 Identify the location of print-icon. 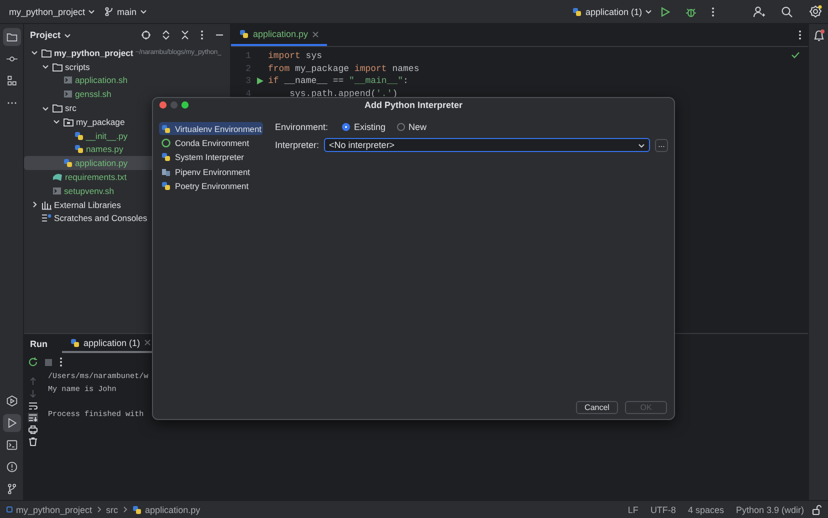
(33, 429).